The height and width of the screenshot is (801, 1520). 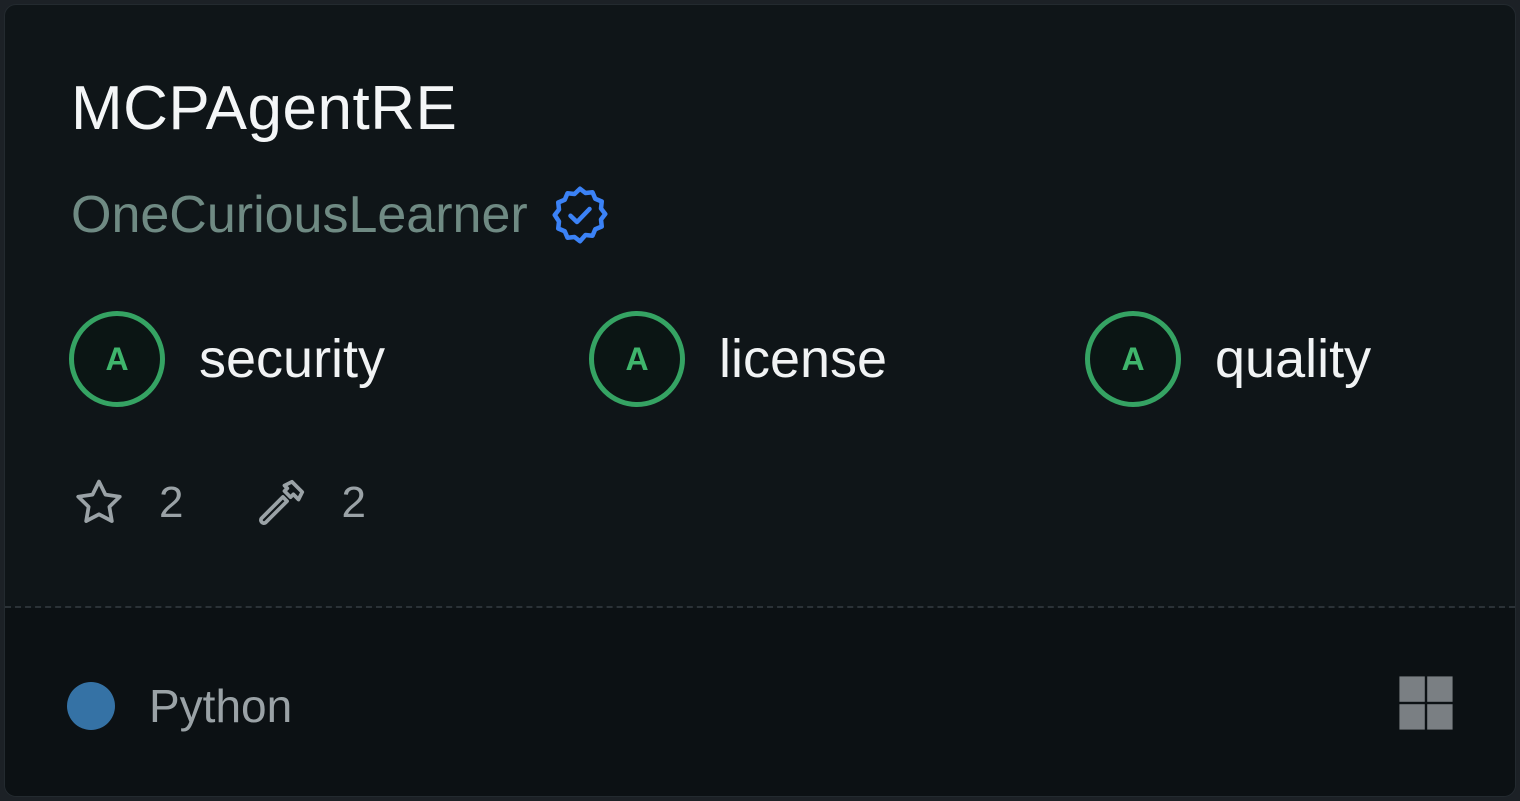 I want to click on language-tag: Python, so click(x=179, y=706).